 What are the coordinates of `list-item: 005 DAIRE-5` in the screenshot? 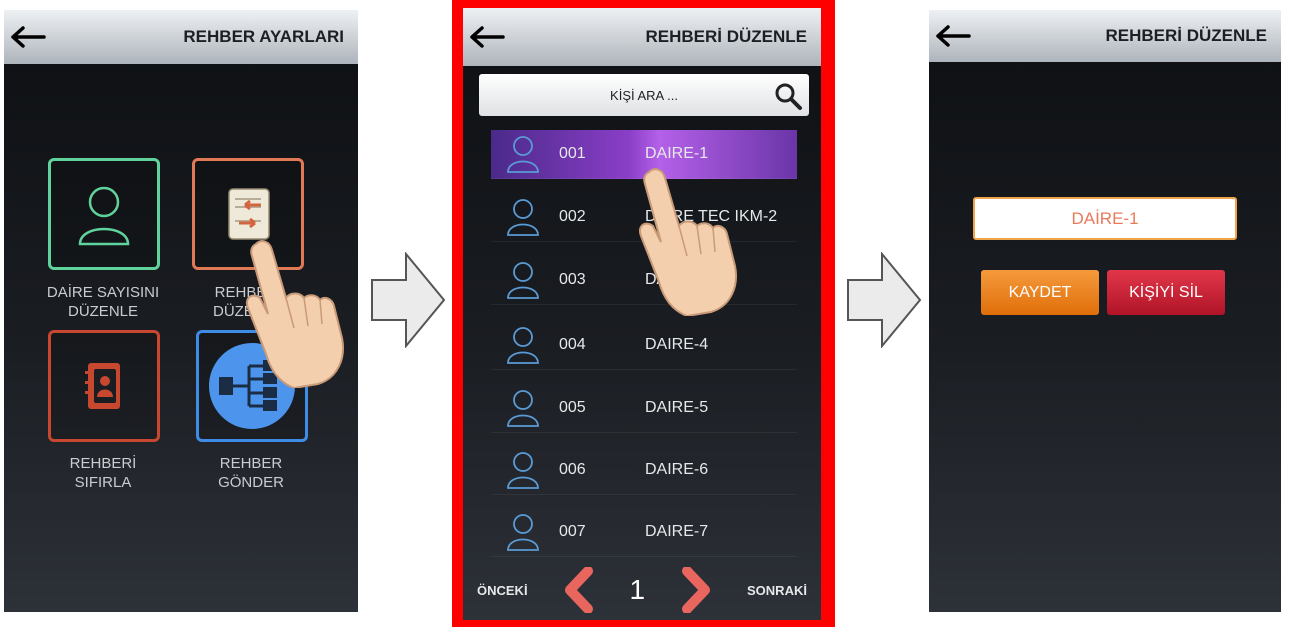 It's located at (644, 408).